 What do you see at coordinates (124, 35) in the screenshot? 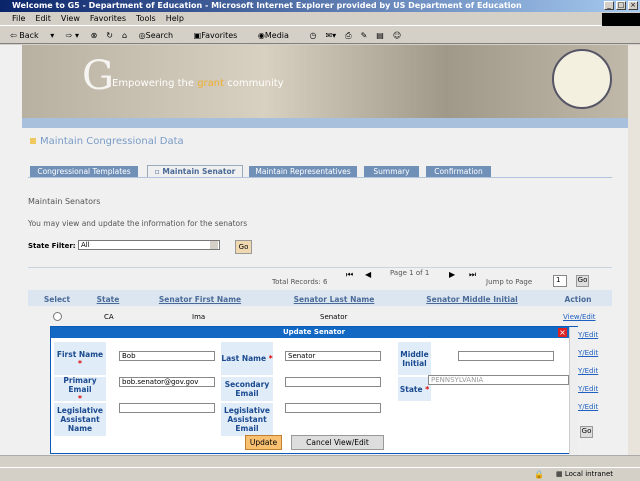
I see `home-icon: ⌂` at bounding box center [124, 35].